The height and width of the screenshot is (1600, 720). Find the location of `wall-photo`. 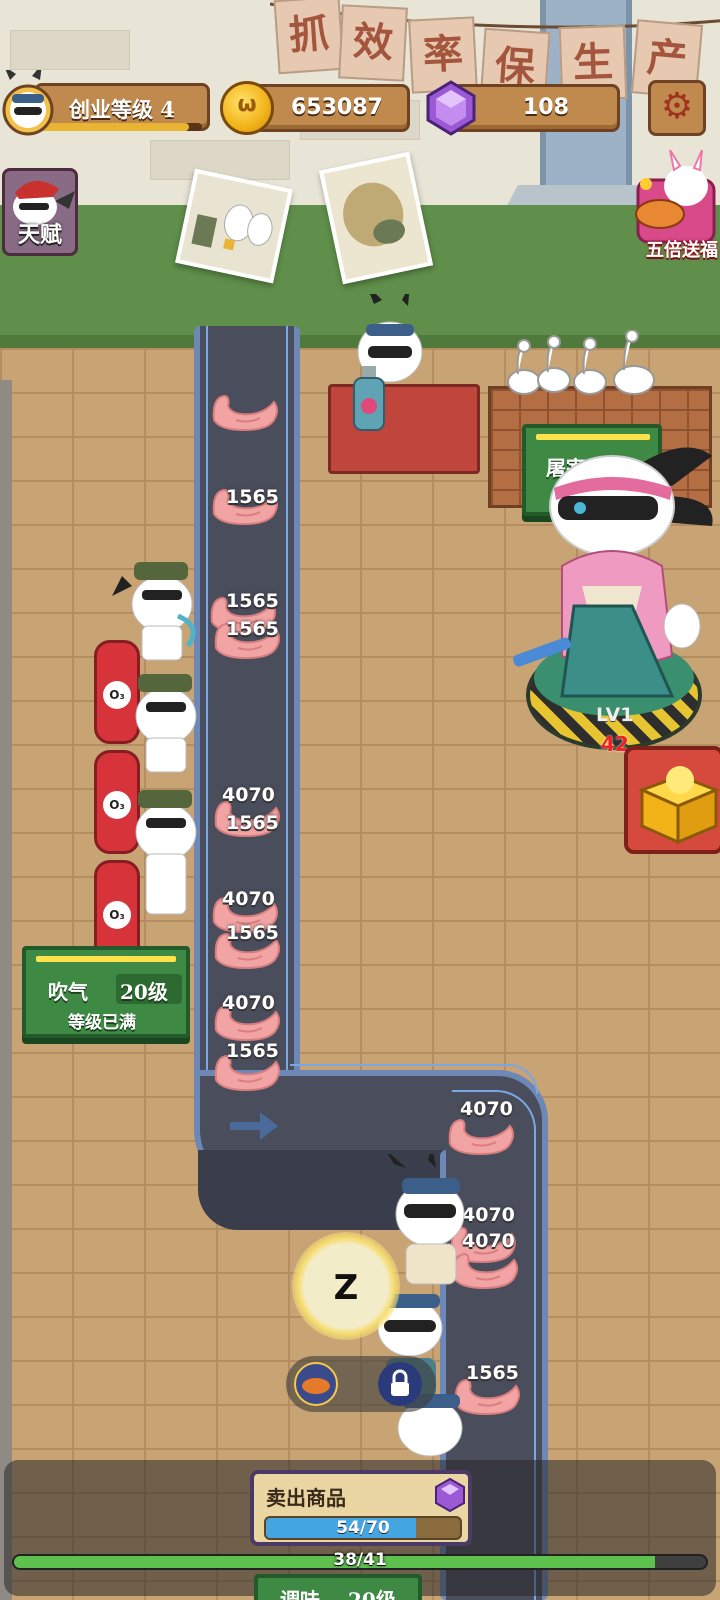

wall-photo is located at coordinates (234, 226).